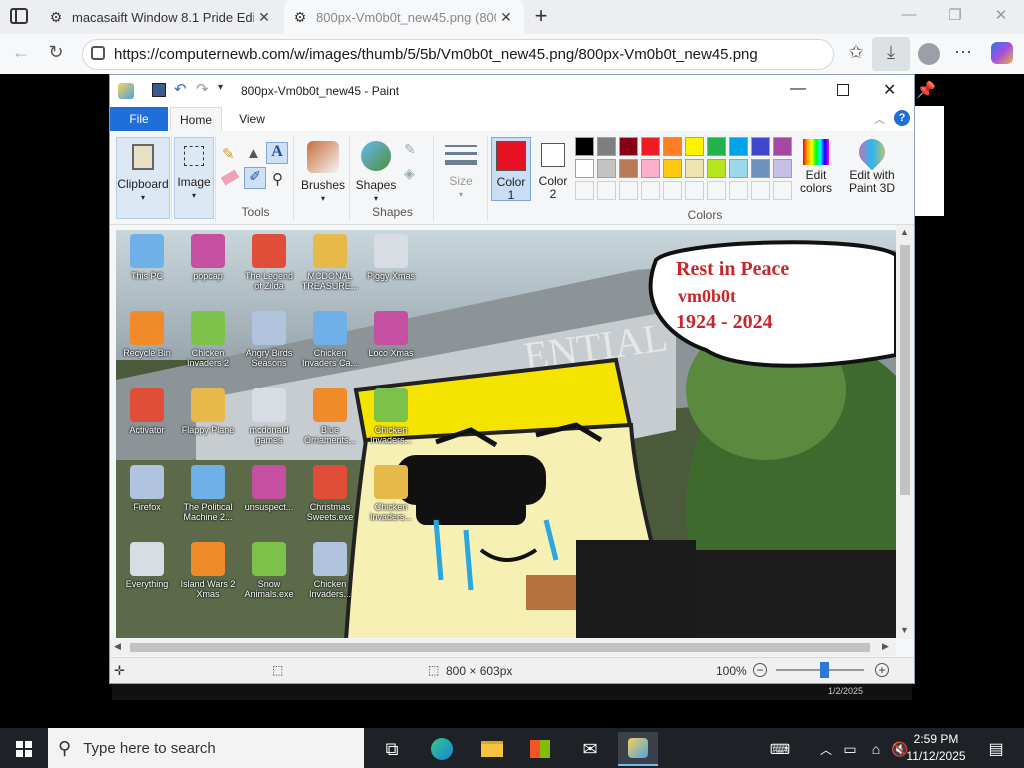  Describe the element at coordinates (21, 52) in the screenshot. I see `back-icon: ←` at that location.